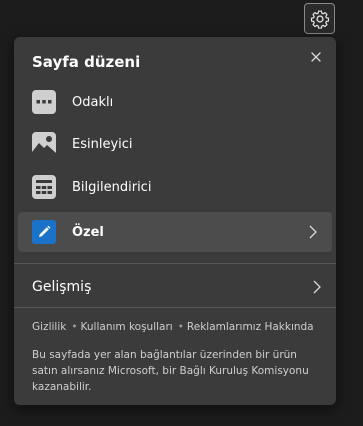 The height and width of the screenshot is (426, 363). I want to click on layout-label-custom: Özel, so click(88, 232).